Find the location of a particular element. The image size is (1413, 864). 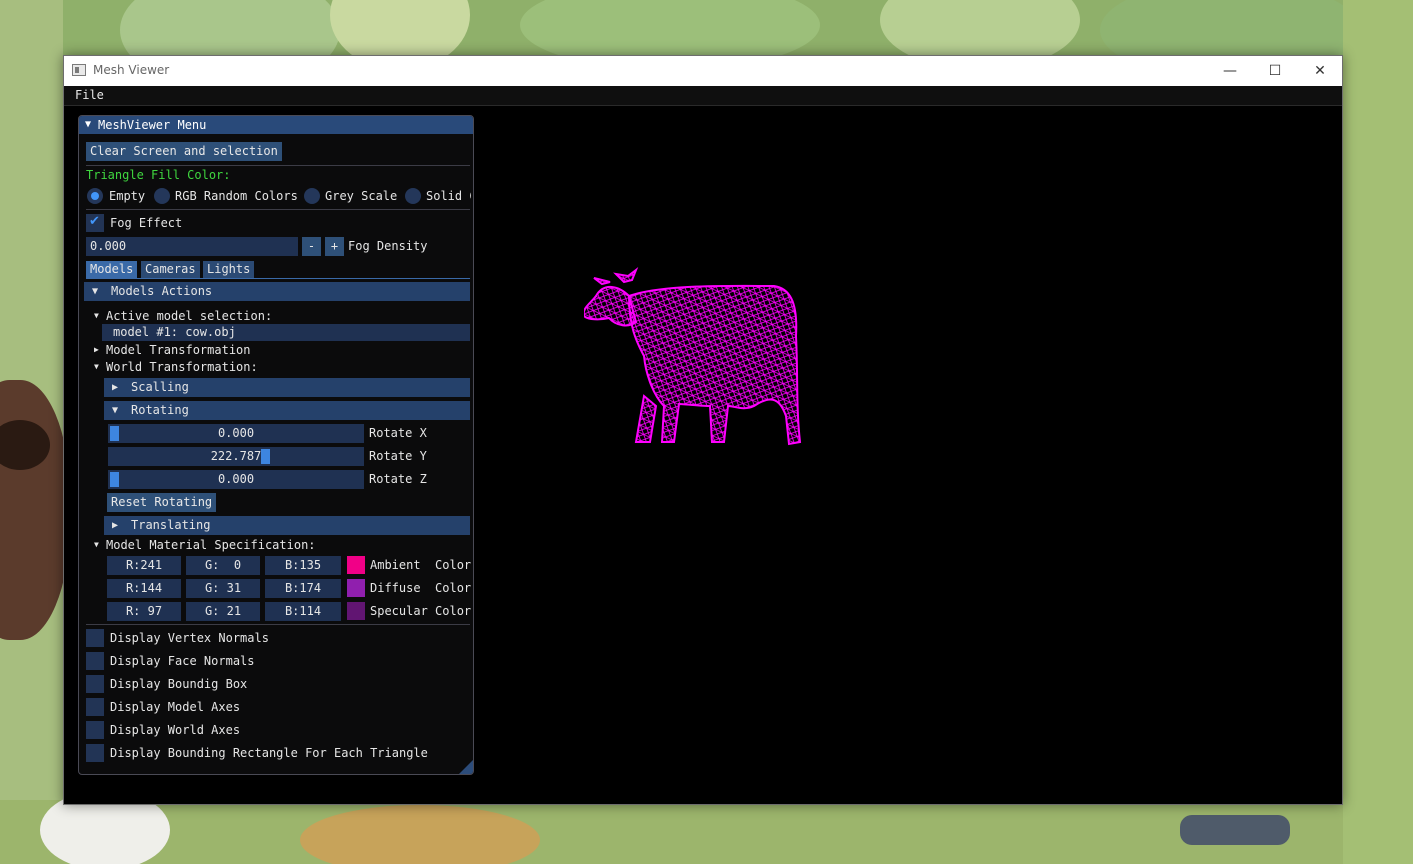

diffuse-color-label: Diffuse Color is located at coordinates (421, 588).